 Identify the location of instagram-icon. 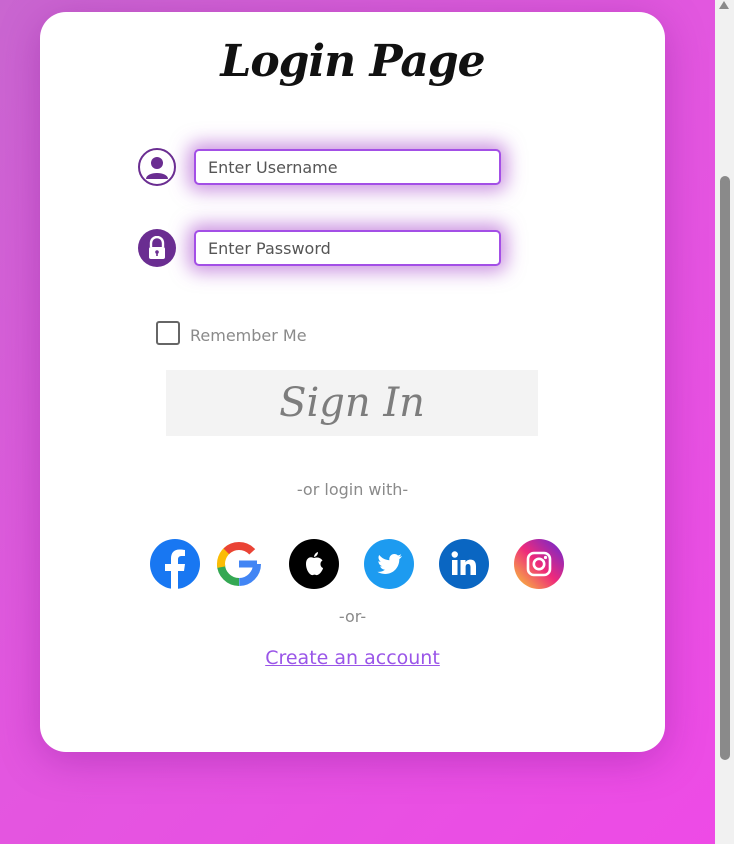
(539, 564).